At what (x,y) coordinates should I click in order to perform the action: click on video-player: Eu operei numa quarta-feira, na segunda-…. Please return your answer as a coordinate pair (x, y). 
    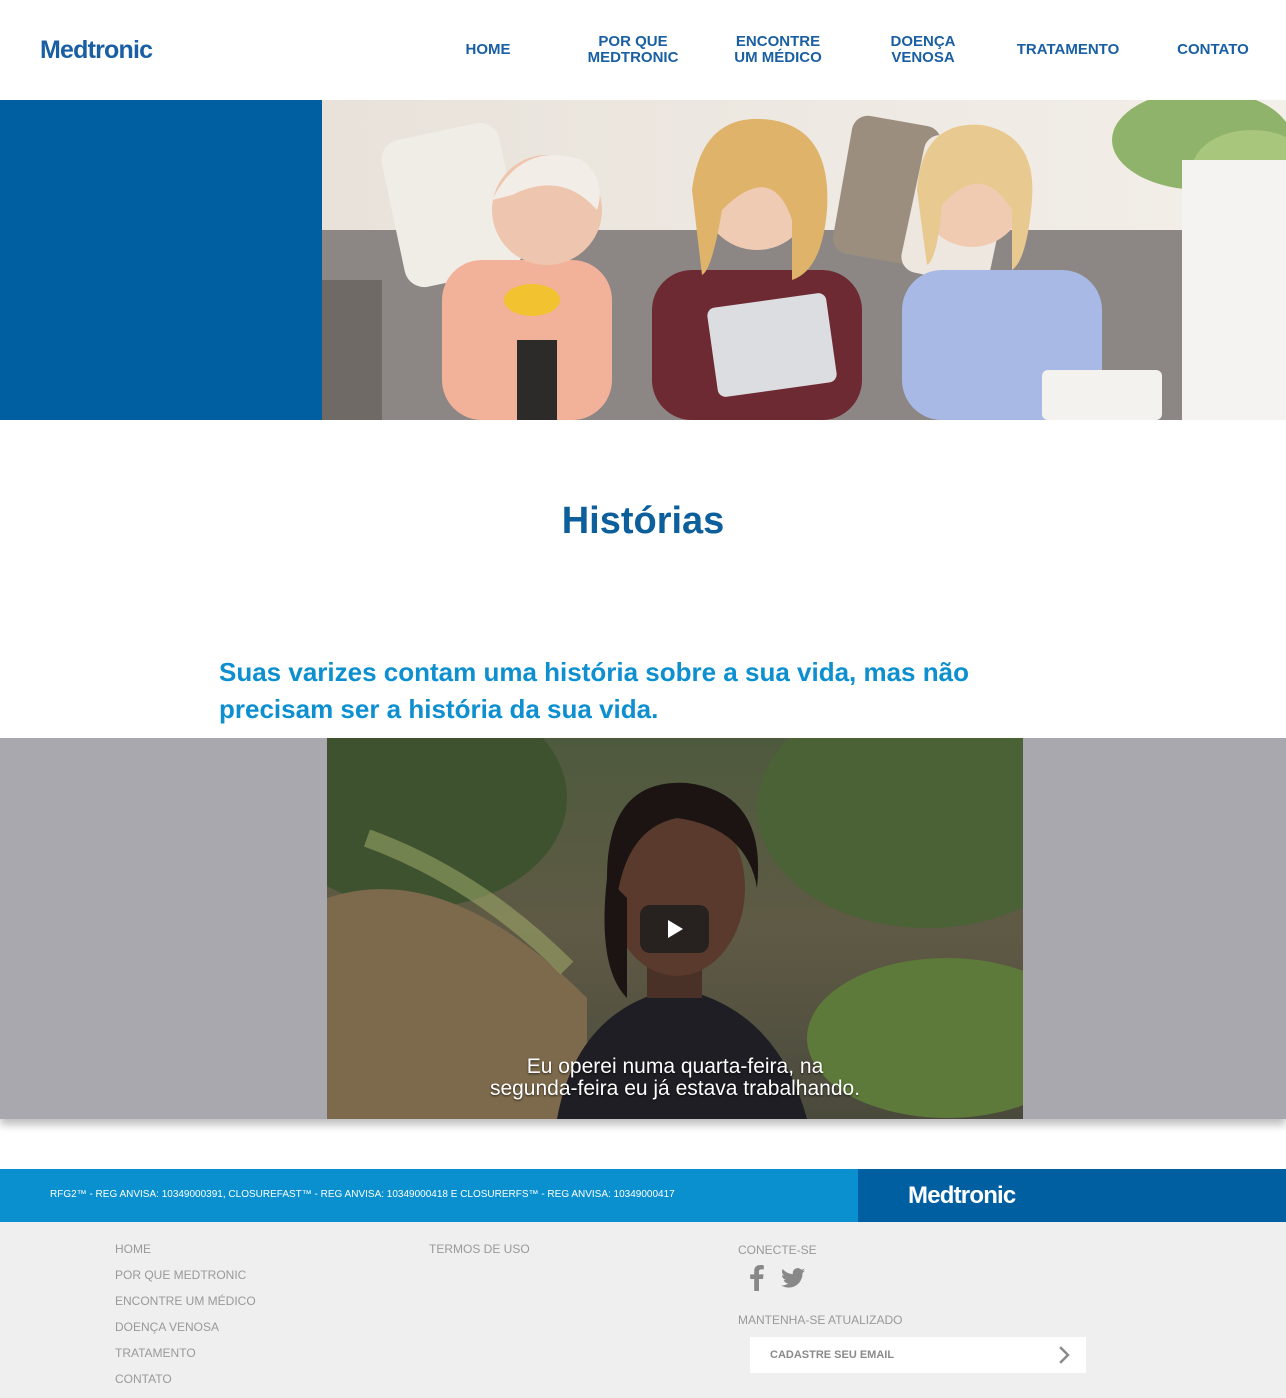
    Looking at the image, I should click on (675, 928).